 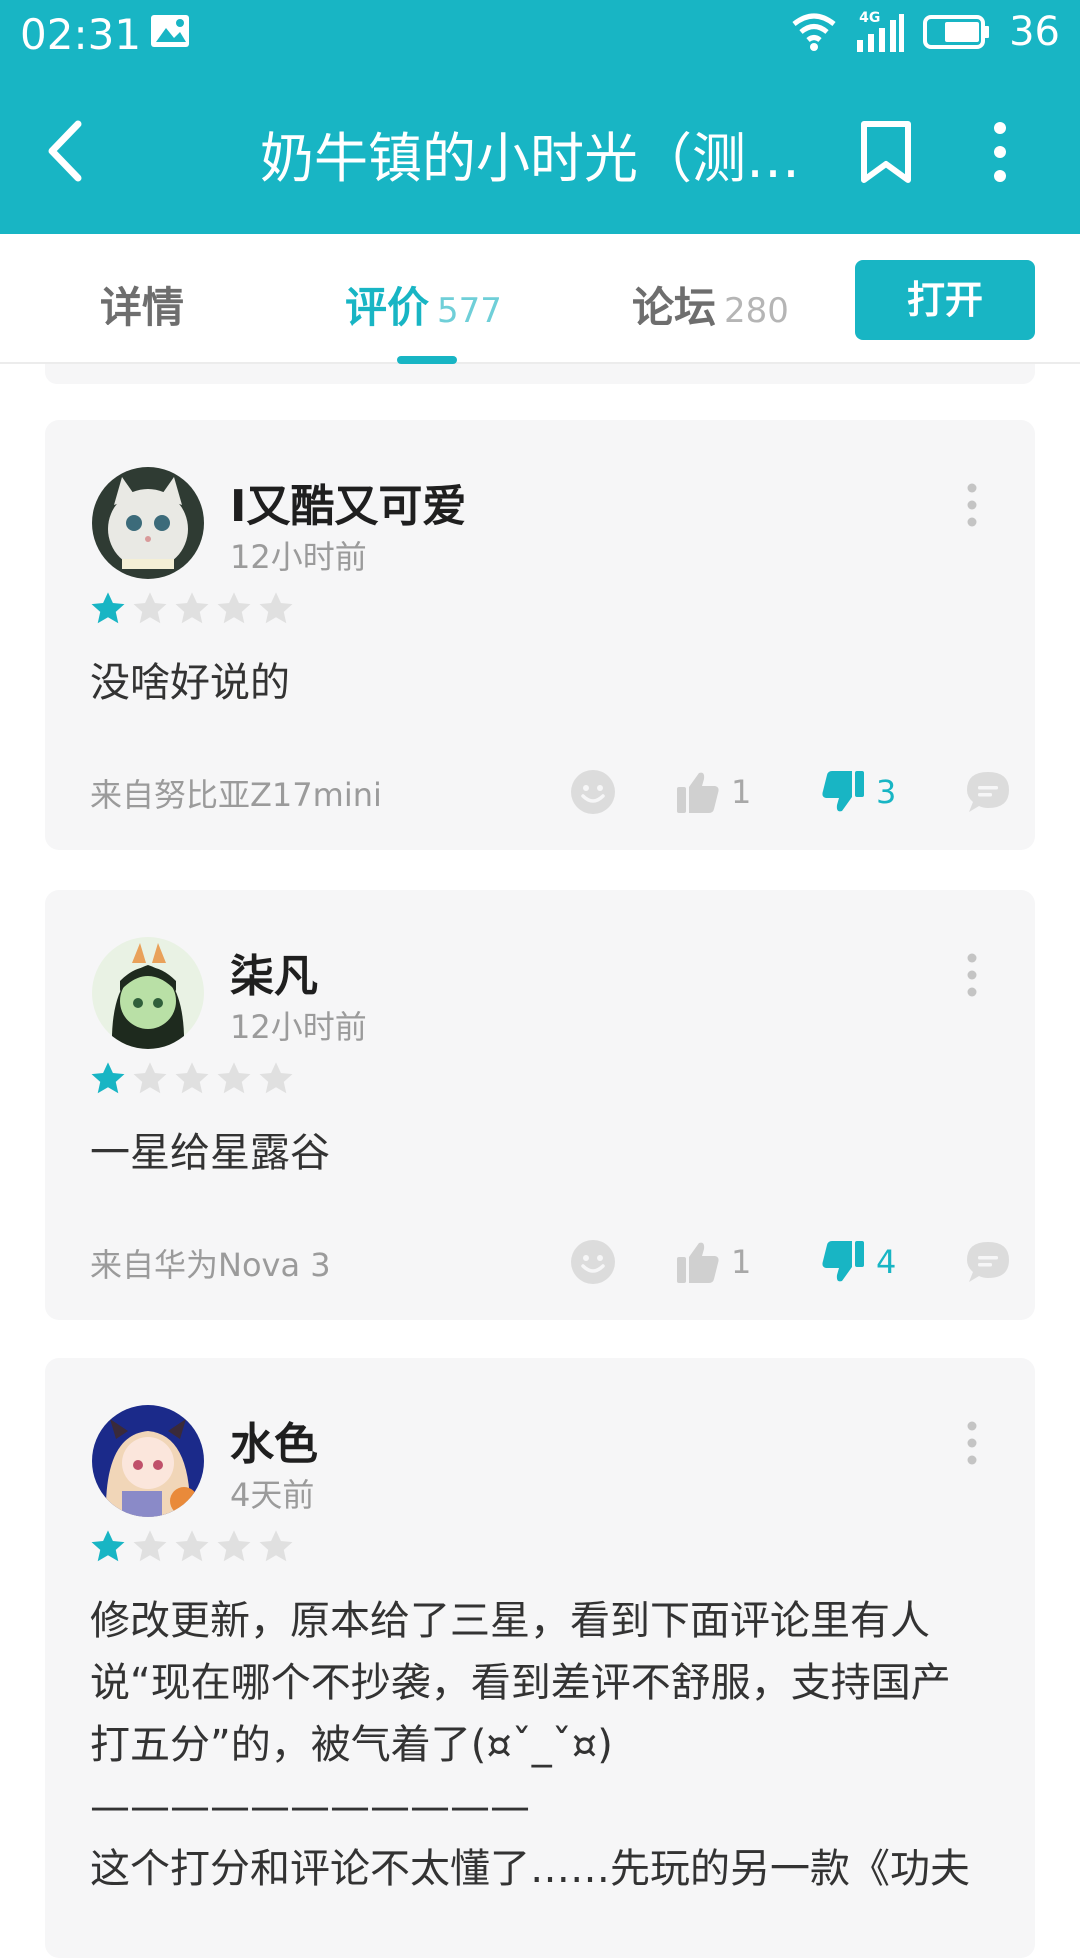 What do you see at coordinates (674, 307) in the screenshot?
I see `tab-forum-label: 论坛` at bounding box center [674, 307].